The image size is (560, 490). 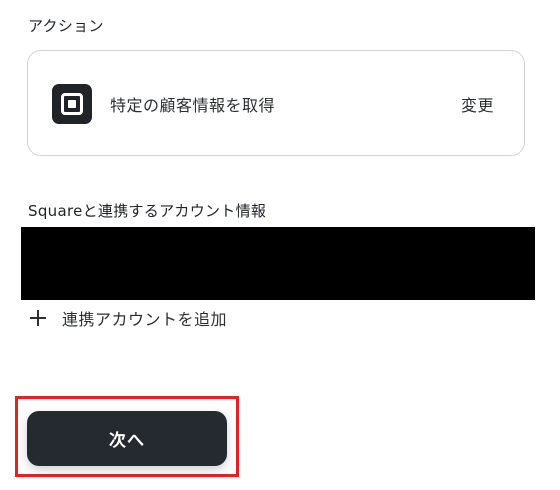 I want to click on add-account-button: 連携アカウントを追加, so click(x=128, y=318).